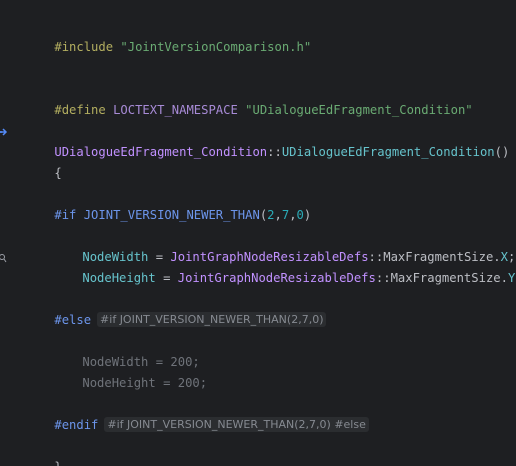 The image size is (516, 466). Describe the element at coordinates (4, 132) in the screenshot. I see `navigate-to-declaration-icon` at that location.